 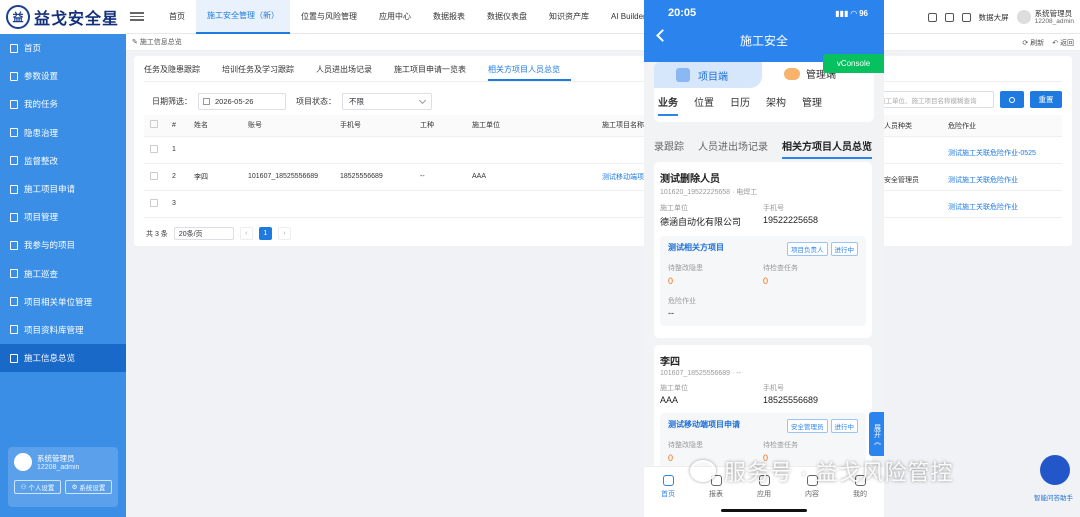 I want to click on tab-project-apply-list: 施工项目申请一览表, so click(x=435, y=72).